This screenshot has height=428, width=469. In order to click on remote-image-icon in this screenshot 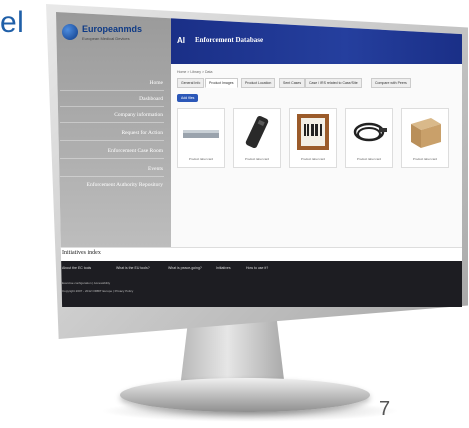, I will do `click(257, 132)`.